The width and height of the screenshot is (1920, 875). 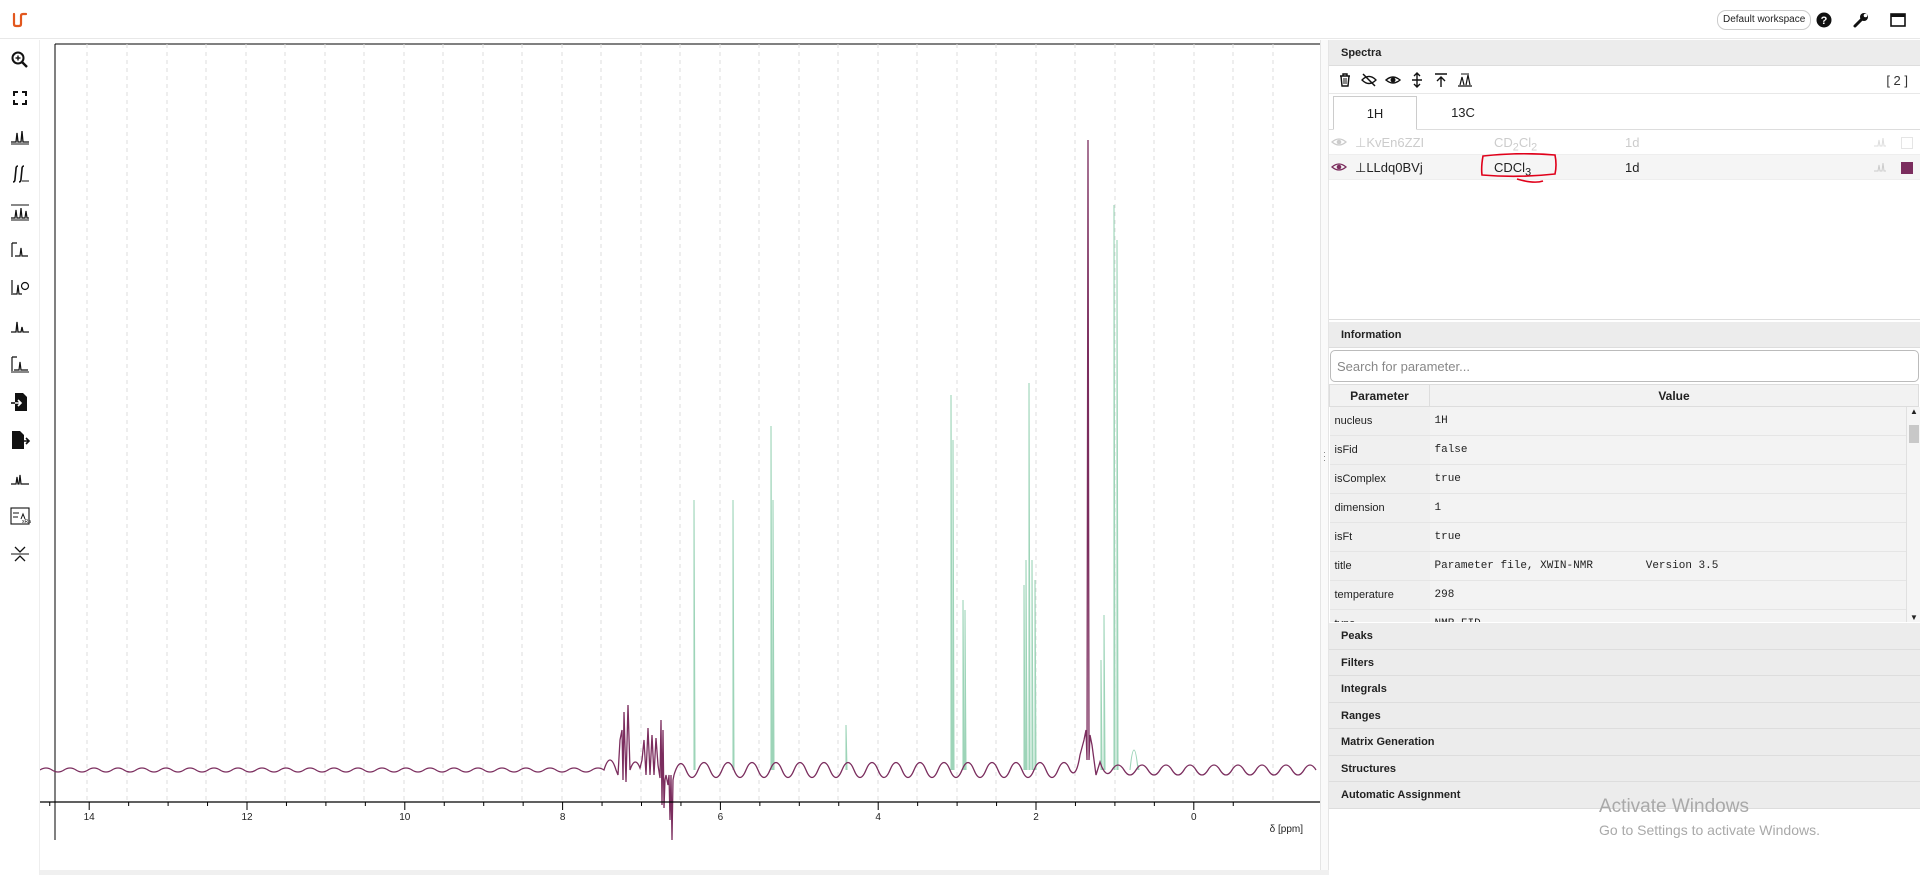 I want to click on svg-text: xRa, so click(x=26, y=522).